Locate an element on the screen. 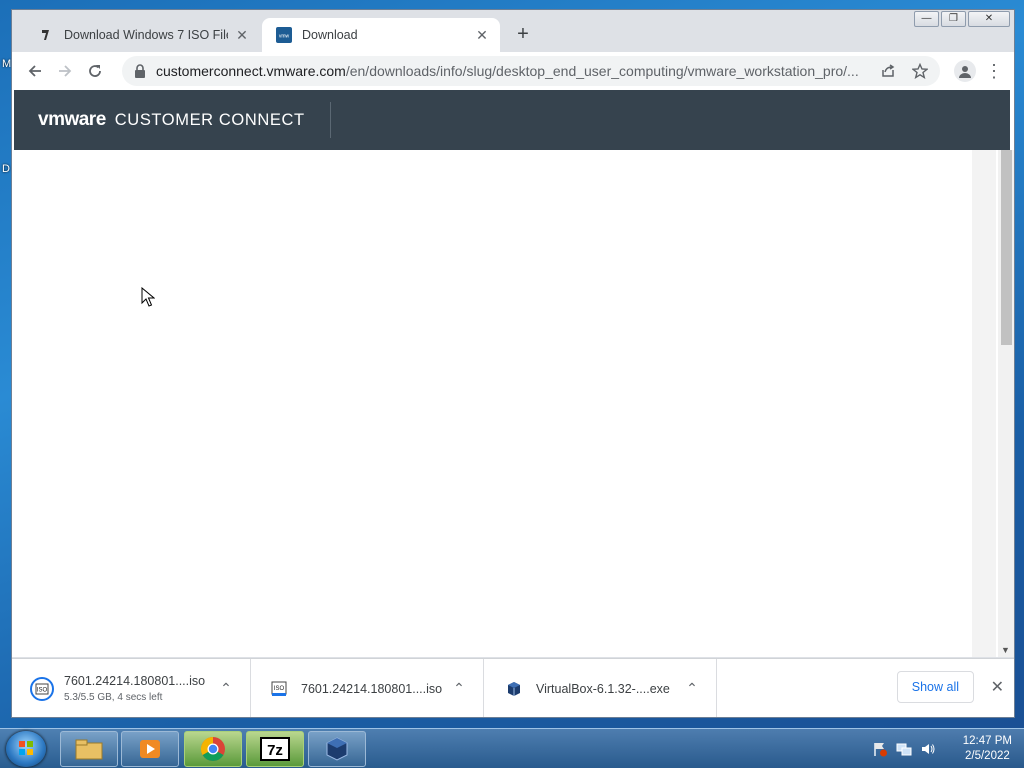 The height and width of the screenshot is (768, 1024). taskbar-explorer is located at coordinates (89, 749).